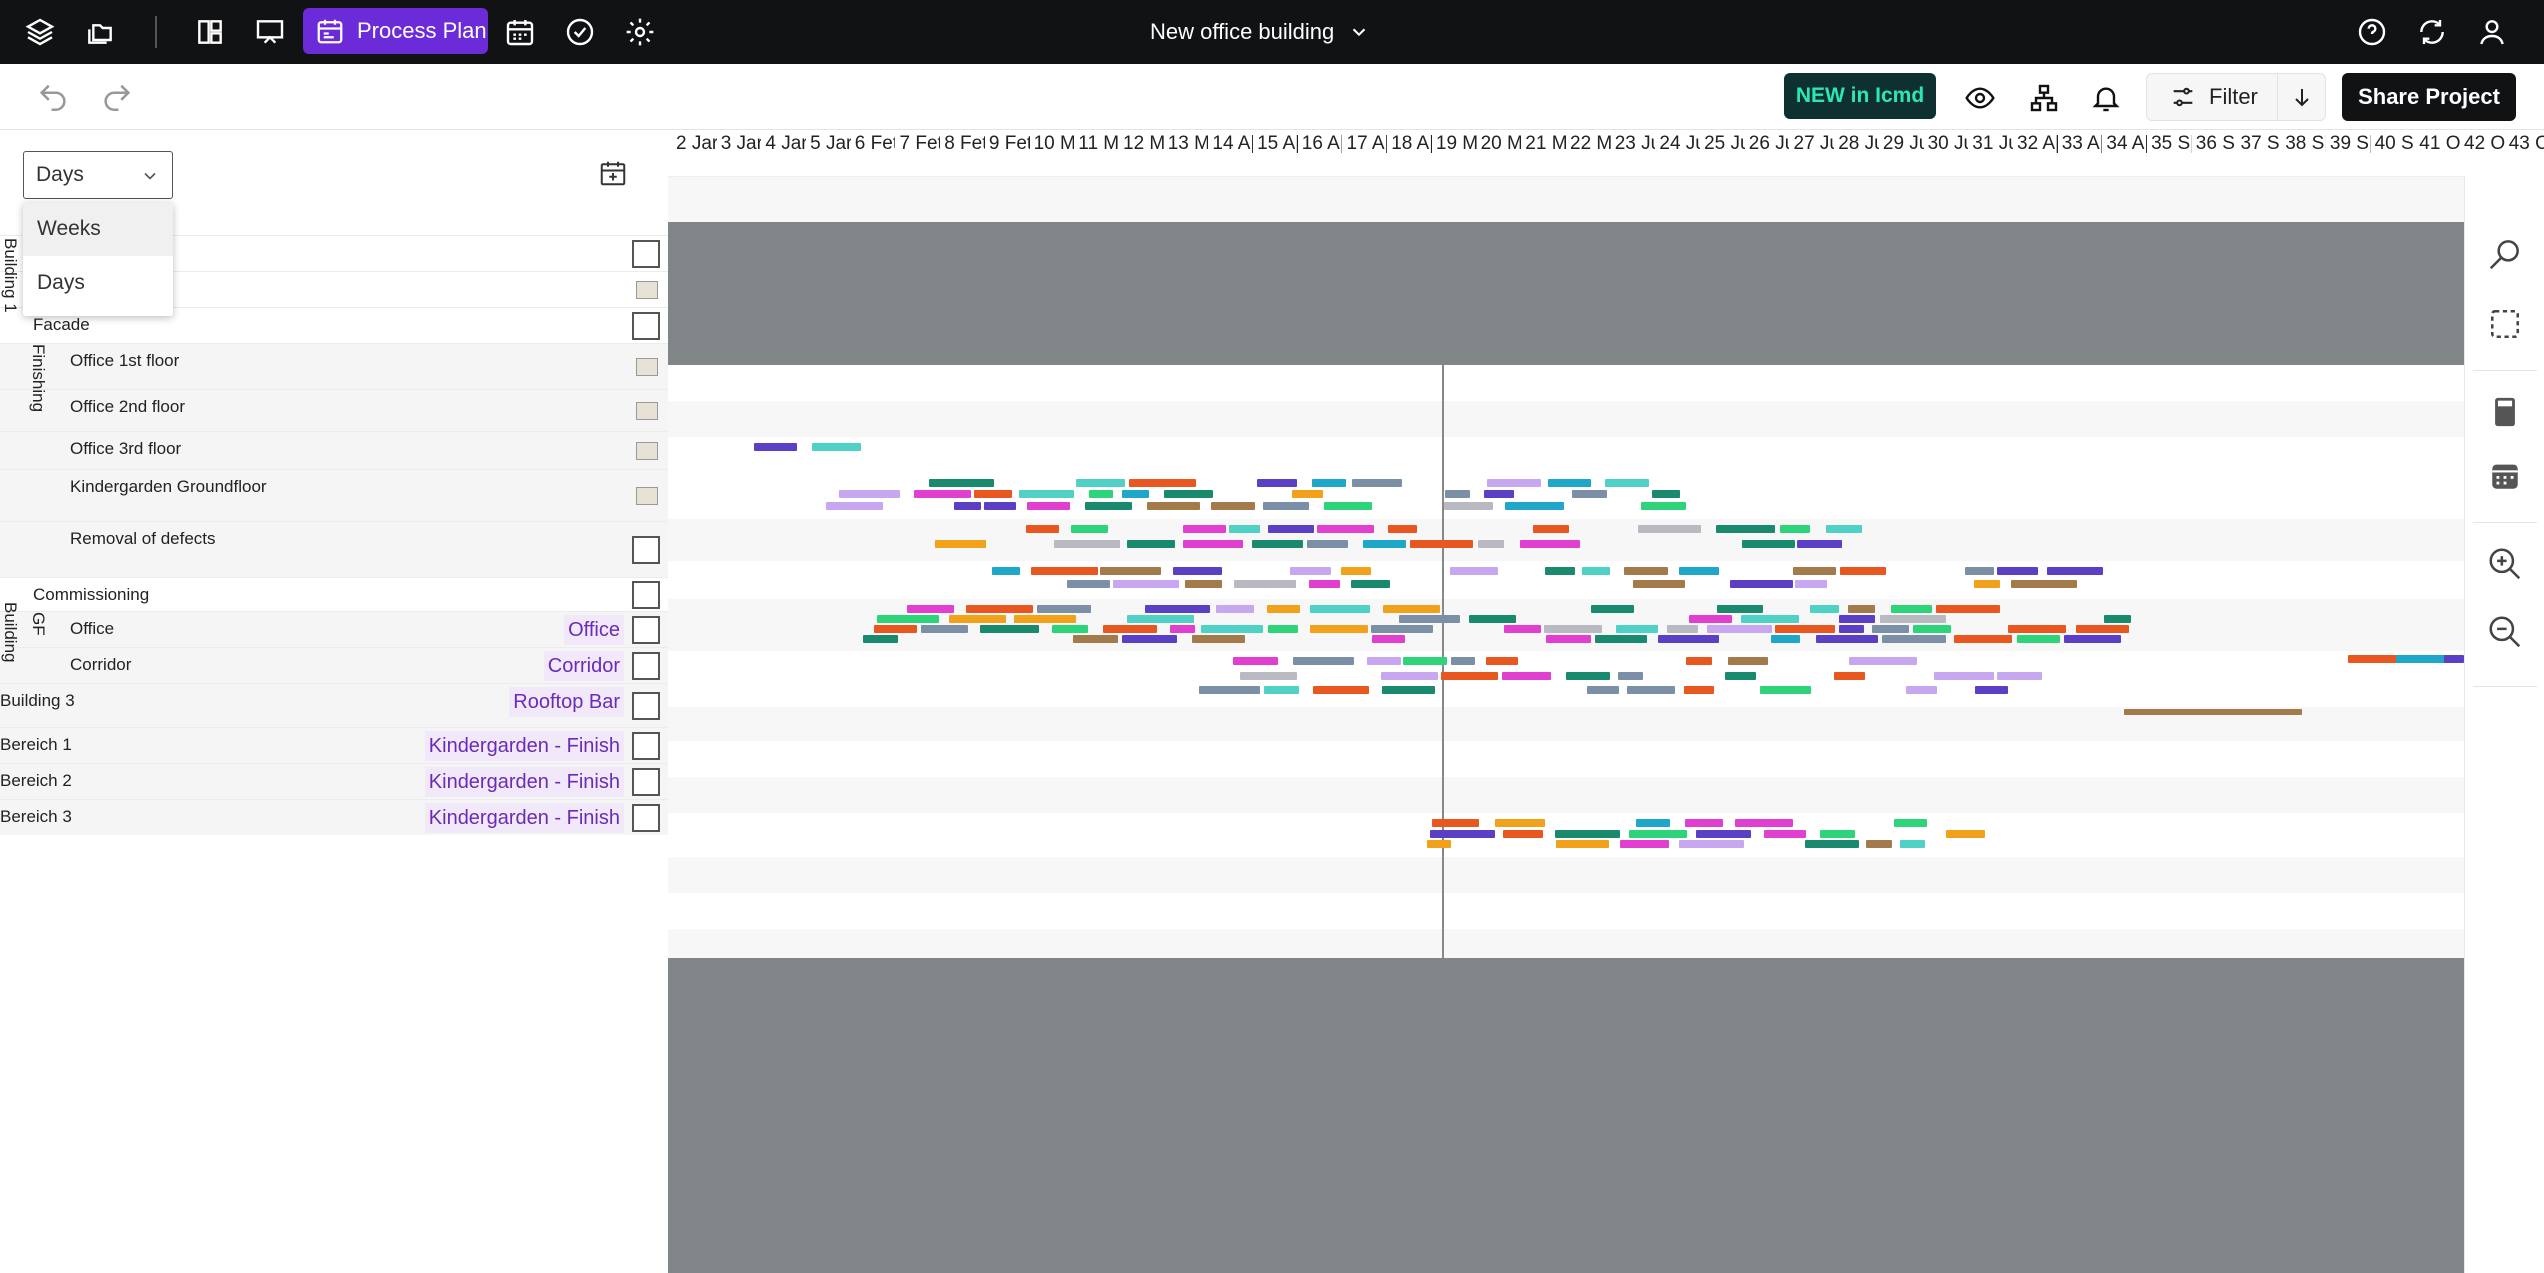  I want to click on share-project-button: Share Project, so click(2429, 97).